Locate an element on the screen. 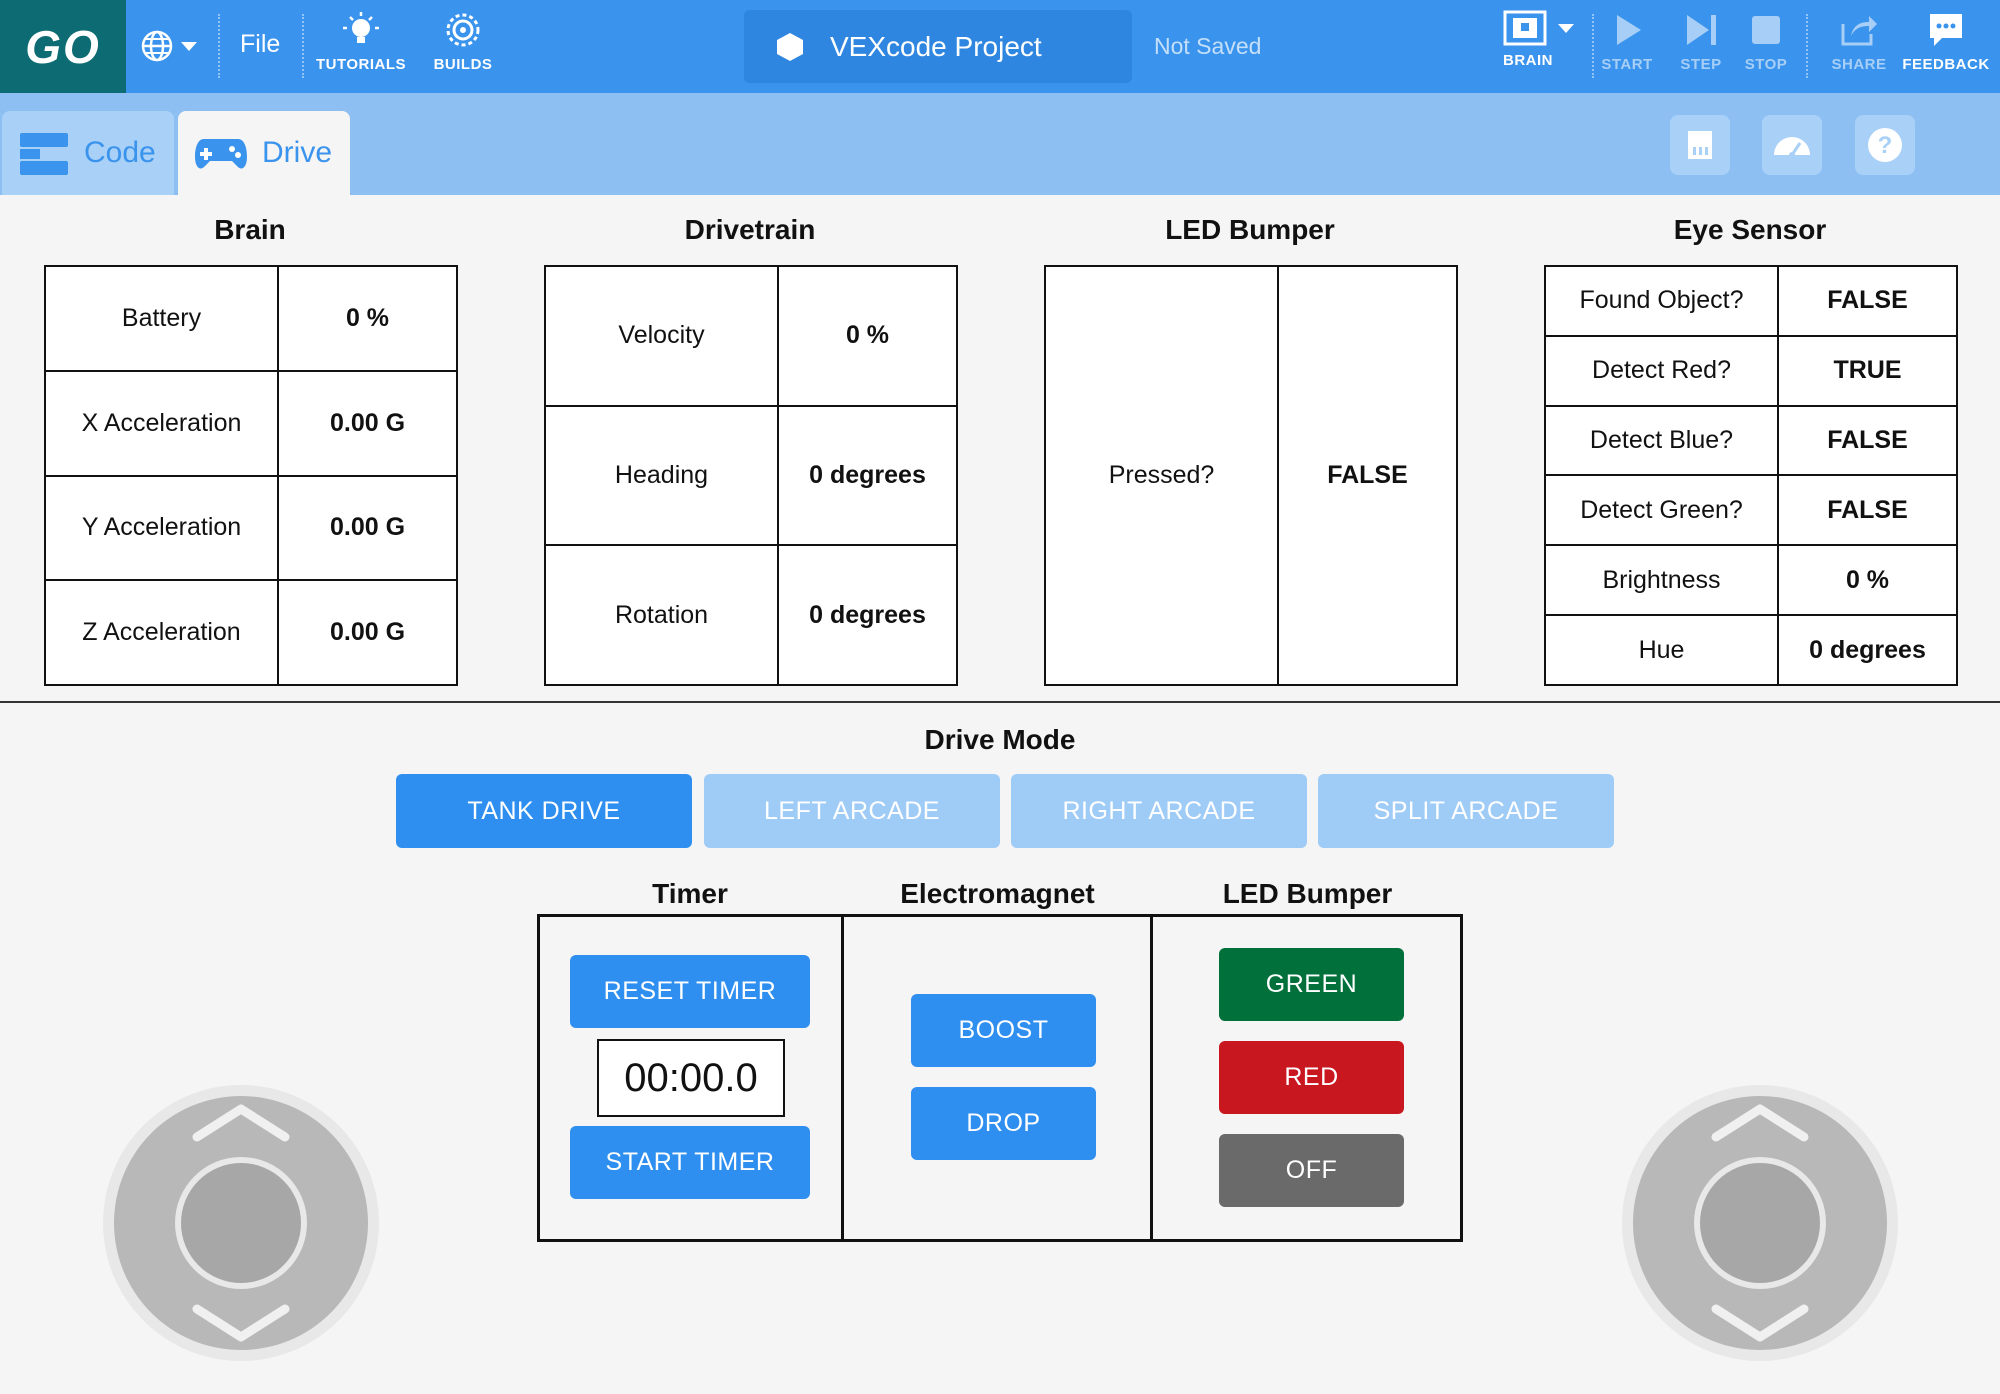  help-button: ? is located at coordinates (1885, 145).